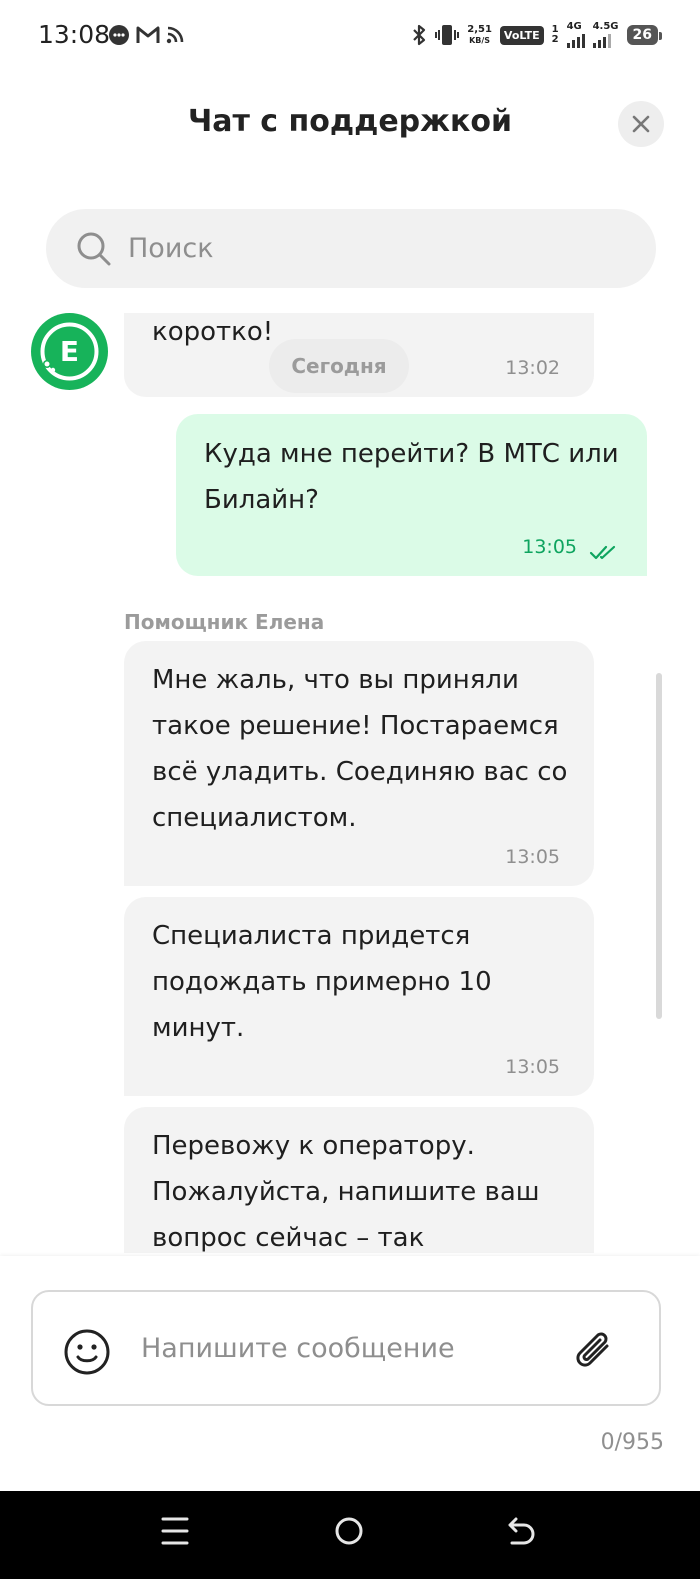 Image resolution: width=700 pixels, height=1579 pixels. I want to click on chat-notification-icon, so click(119, 35).